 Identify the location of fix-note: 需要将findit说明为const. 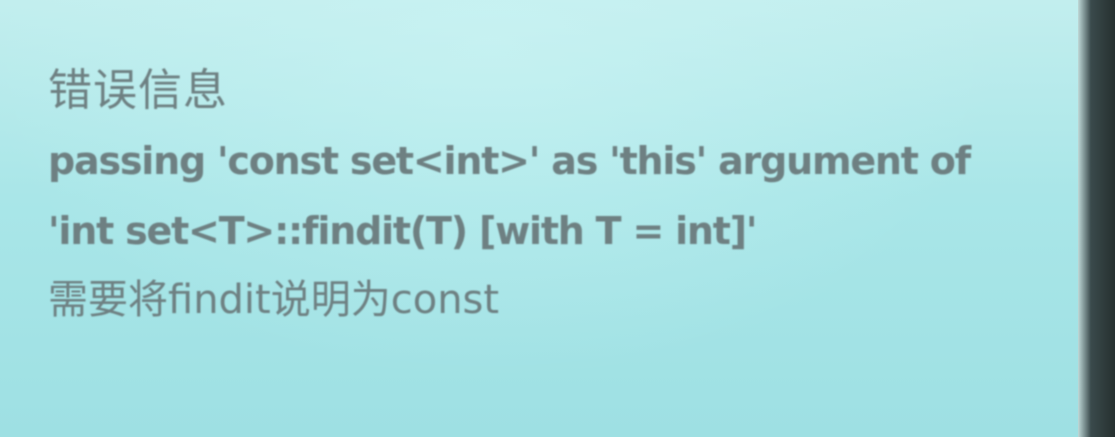
(274, 300).